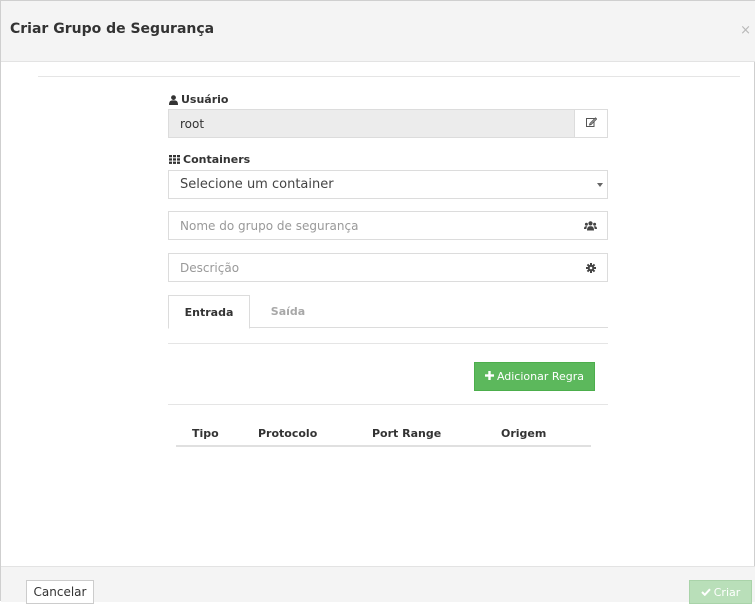  What do you see at coordinates (388, 225) in the screenshot?
I see `security-group-name-input: Nome do grupo de segurança` at bounding box center [388, 225].